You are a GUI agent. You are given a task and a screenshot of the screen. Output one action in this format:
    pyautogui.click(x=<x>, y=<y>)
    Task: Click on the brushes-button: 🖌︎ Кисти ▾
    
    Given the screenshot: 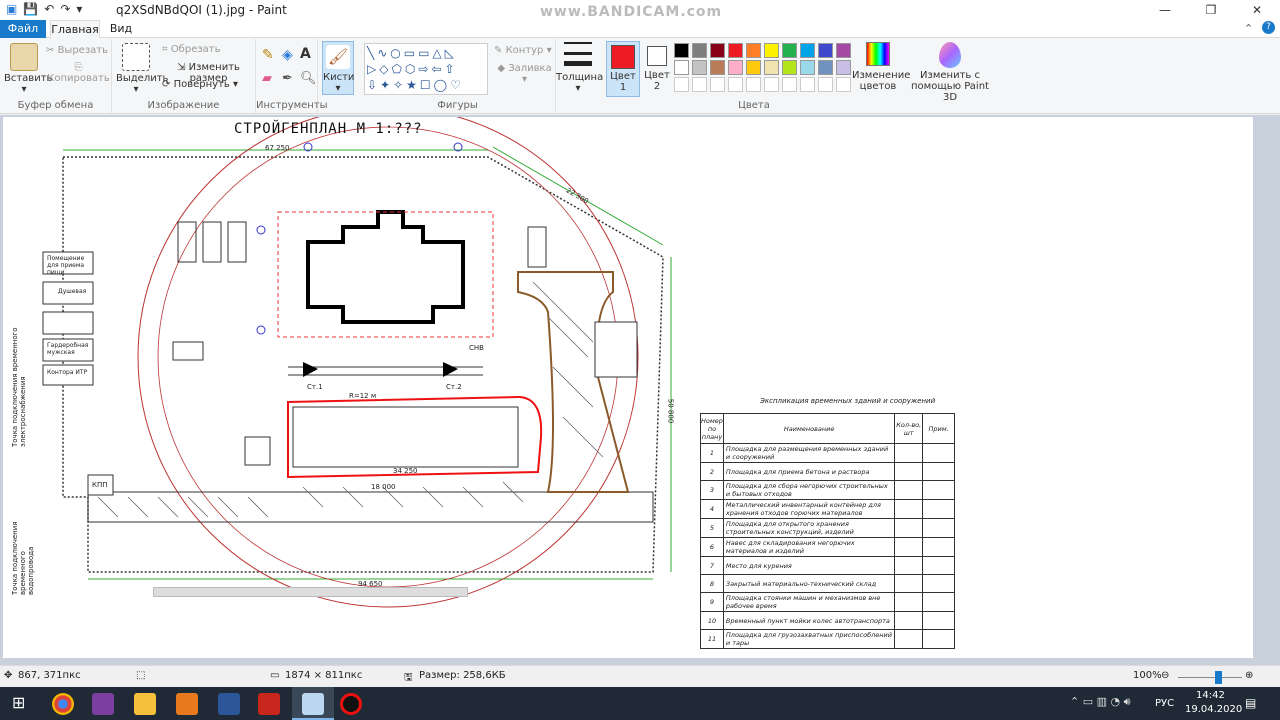 What is the action you would take?
    pyautogui.click(x=338, y=68)
    